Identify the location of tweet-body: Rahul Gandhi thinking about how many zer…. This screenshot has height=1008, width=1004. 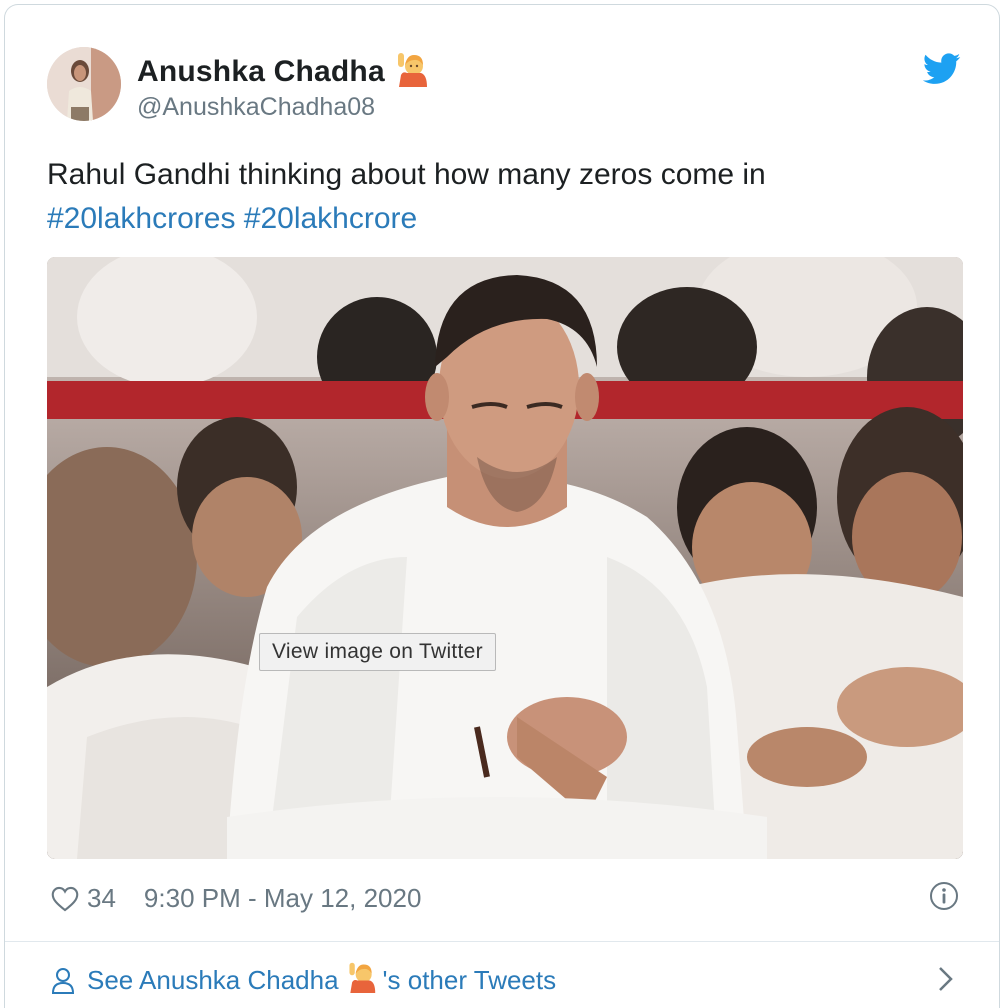
(406, 174).